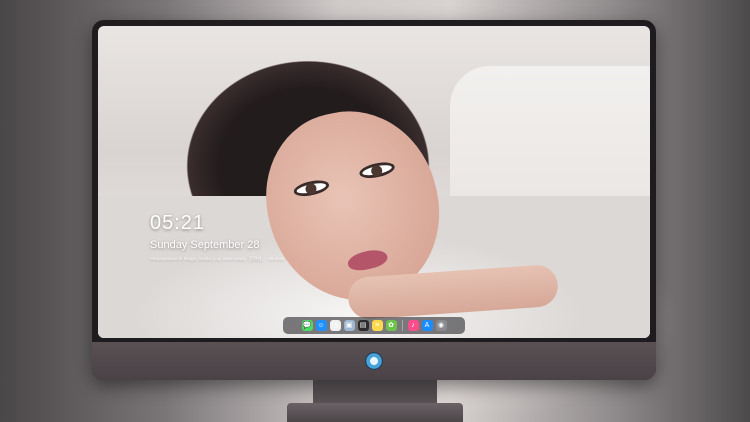 The height and width of the screenshot is (422, 750). I want to click on notes-icon: ≡, so click(377, 325).